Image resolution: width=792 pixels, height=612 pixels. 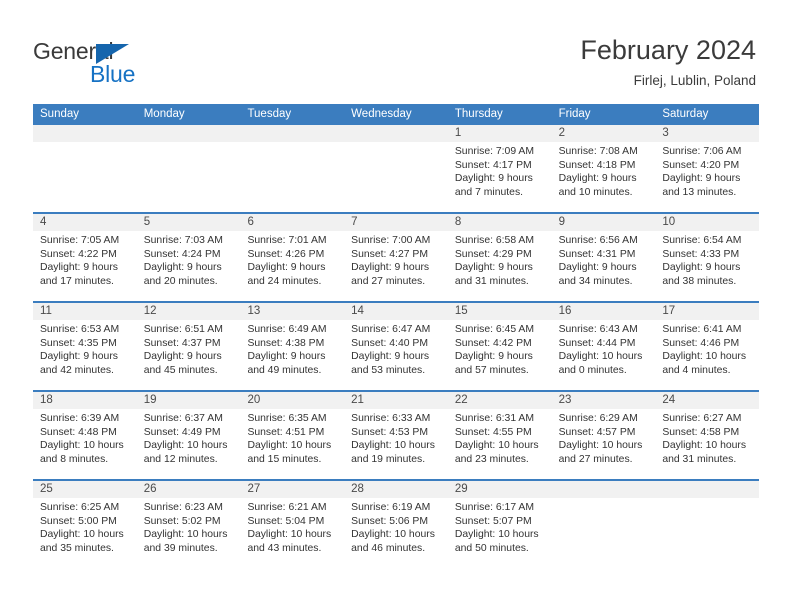 What do you see at coordinates (188, 311) in the screenshot?
I see `day-number-band: 12` at bounding box center [188, 311].